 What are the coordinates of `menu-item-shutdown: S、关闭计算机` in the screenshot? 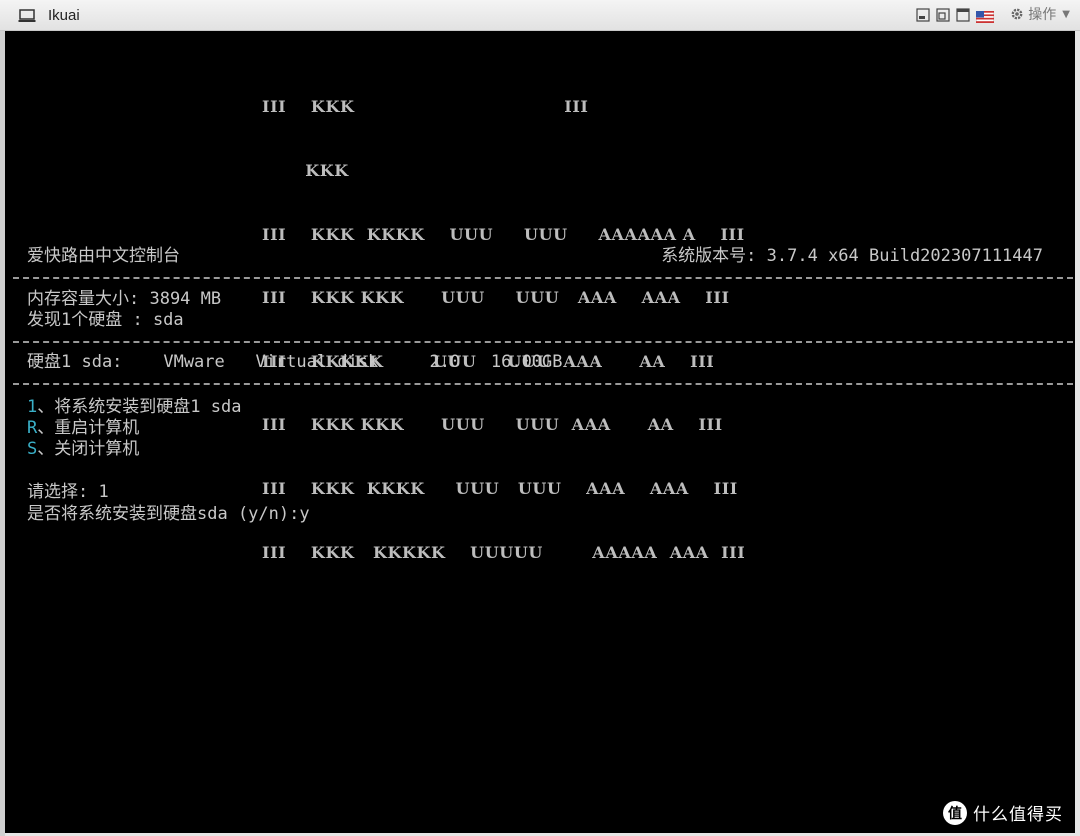 It's located at (83, 449).